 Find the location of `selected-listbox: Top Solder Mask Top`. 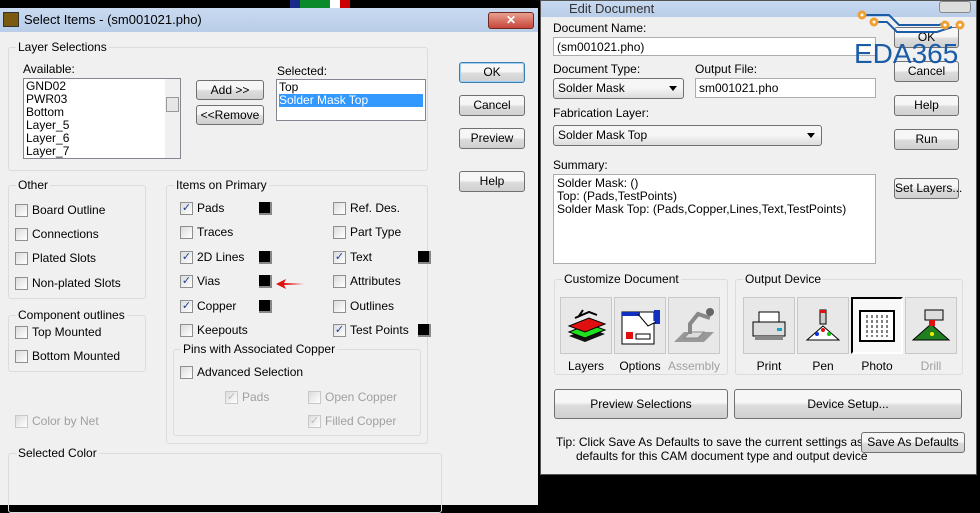

selected-listbox: Top Solder Mask Top is located at coordinates (351, 100).